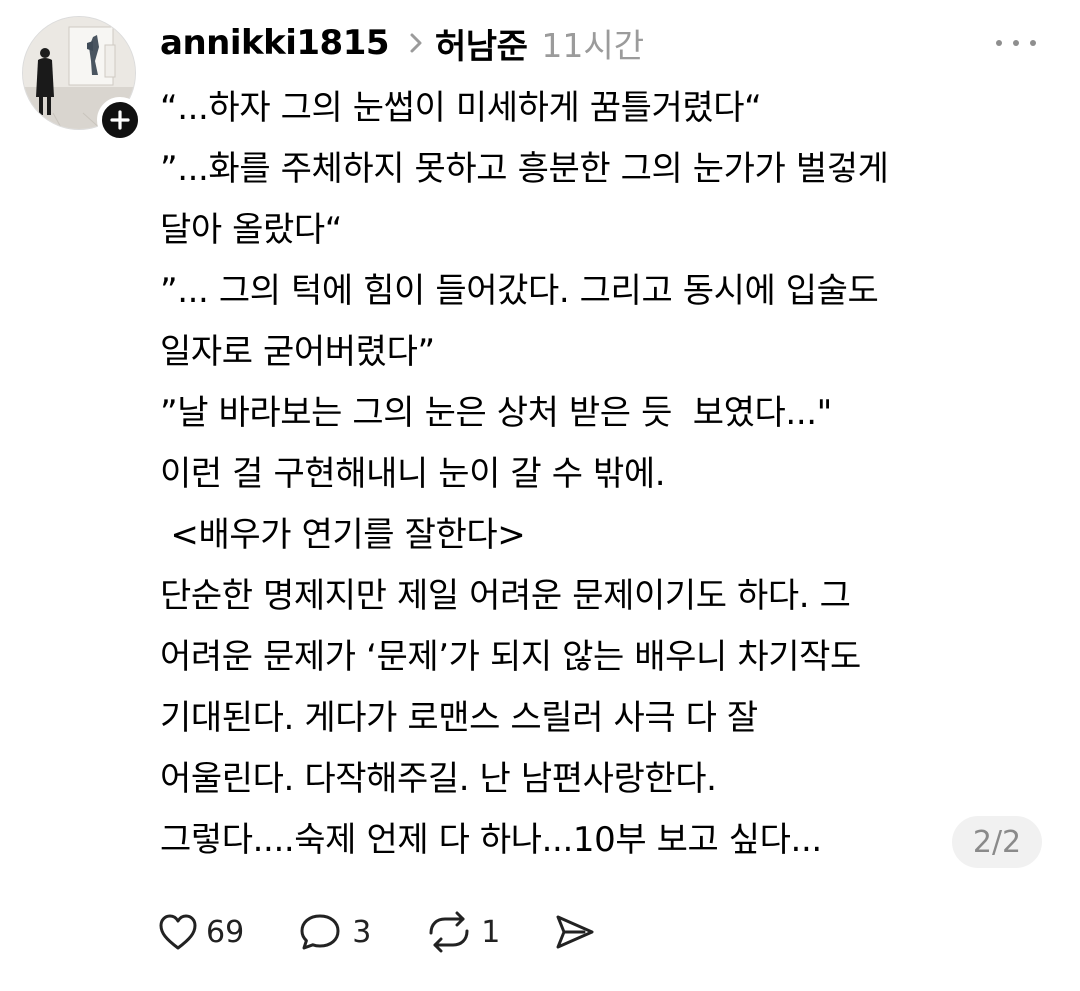  I want to click on share-button, so click(575, 932).